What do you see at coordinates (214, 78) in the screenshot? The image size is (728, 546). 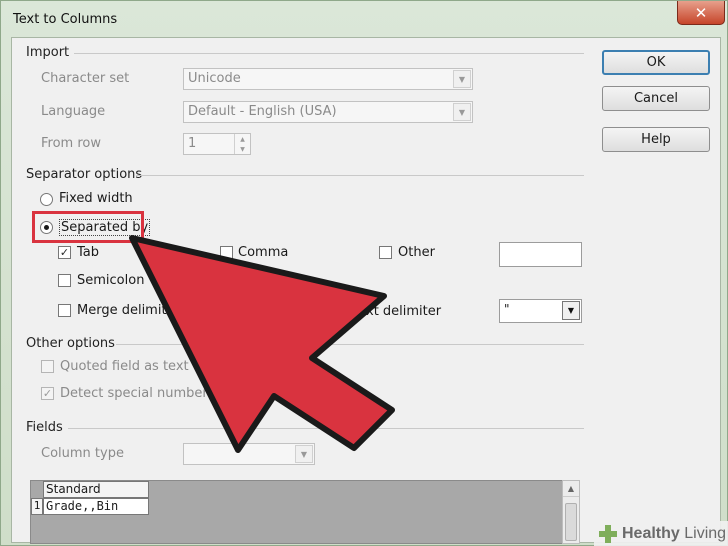 I see `character-set-value: Unicode` at bounding box center [214, 78].